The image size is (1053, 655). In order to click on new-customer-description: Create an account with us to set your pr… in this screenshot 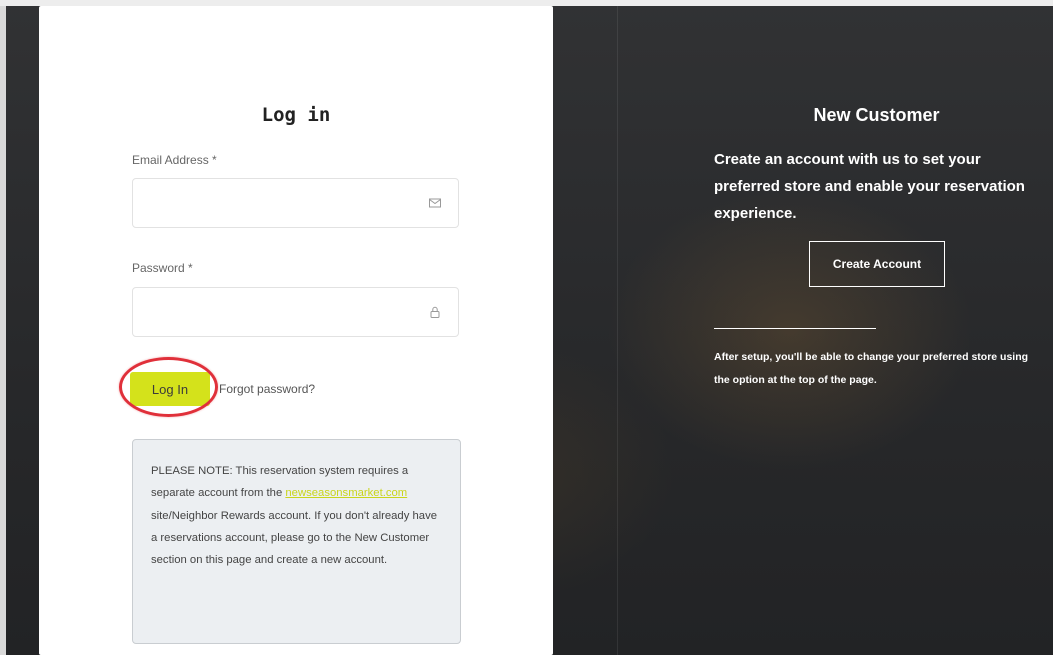, I will do `click(869, 186)`.